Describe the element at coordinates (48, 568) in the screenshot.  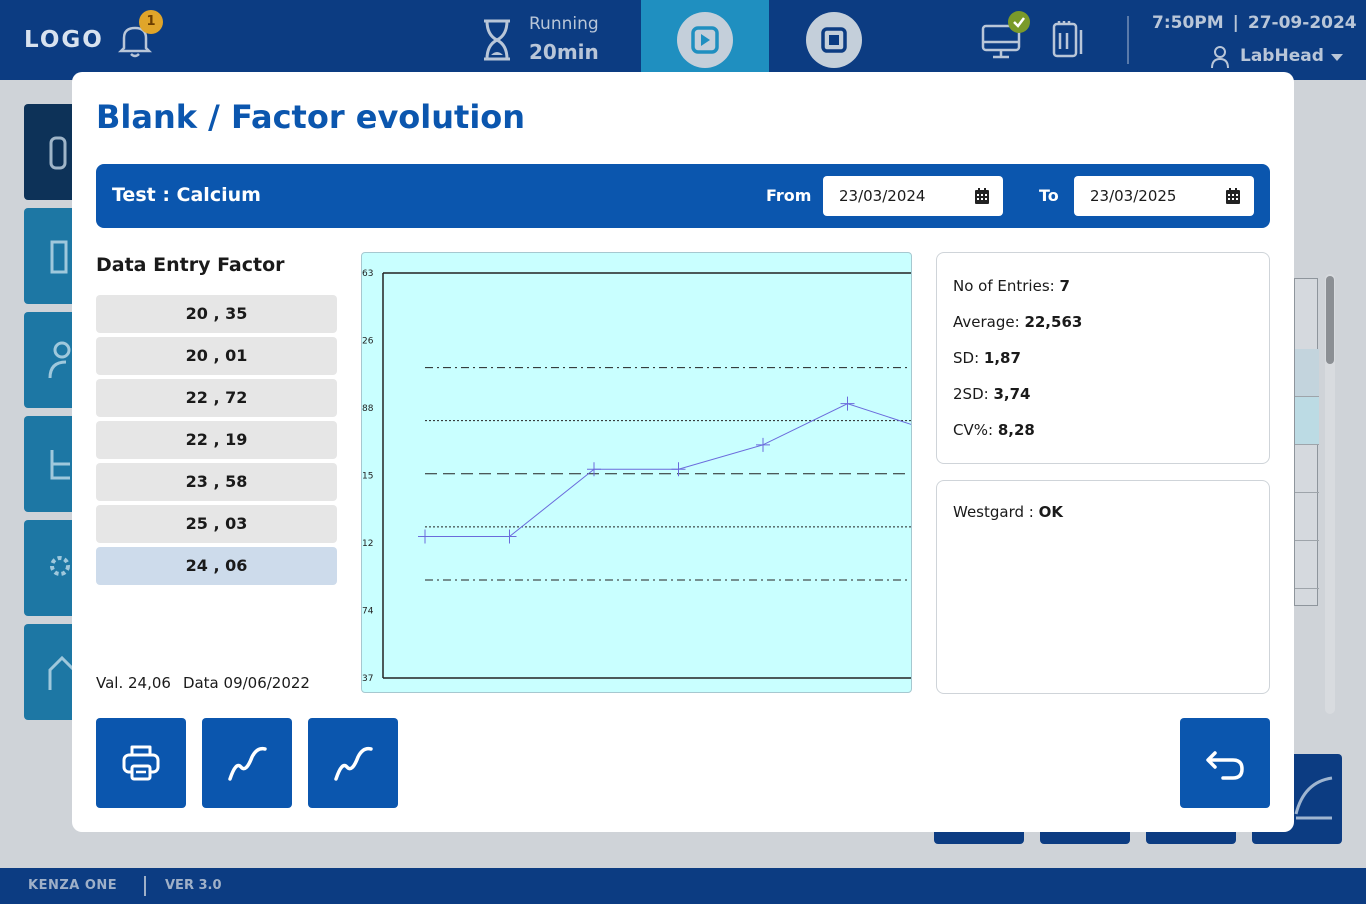
I see `sidebar-button-settings` at that location.